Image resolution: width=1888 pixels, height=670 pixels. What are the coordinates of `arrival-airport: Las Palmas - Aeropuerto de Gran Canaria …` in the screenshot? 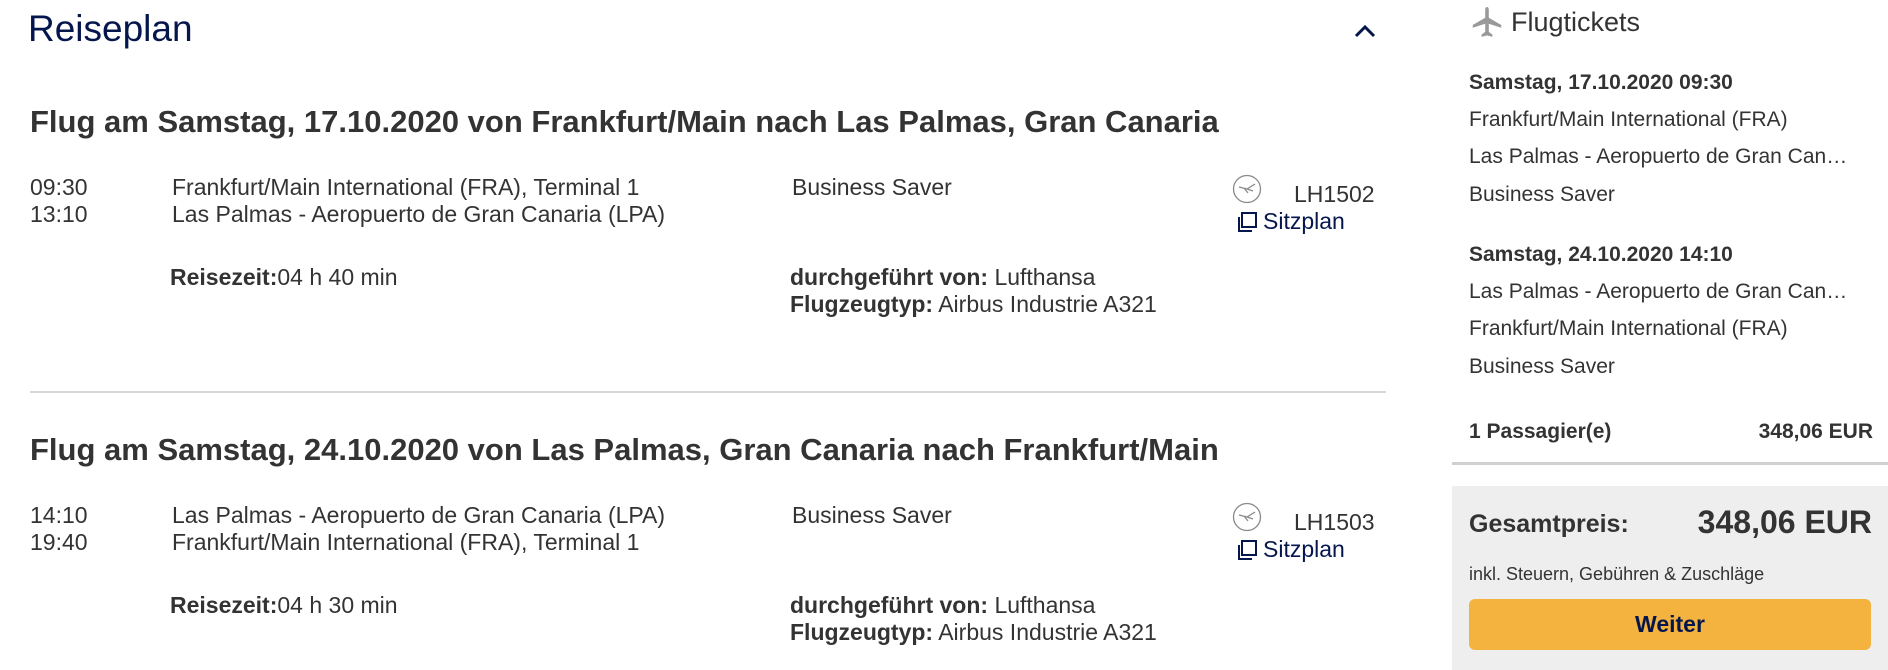 It's located at (419, 214).